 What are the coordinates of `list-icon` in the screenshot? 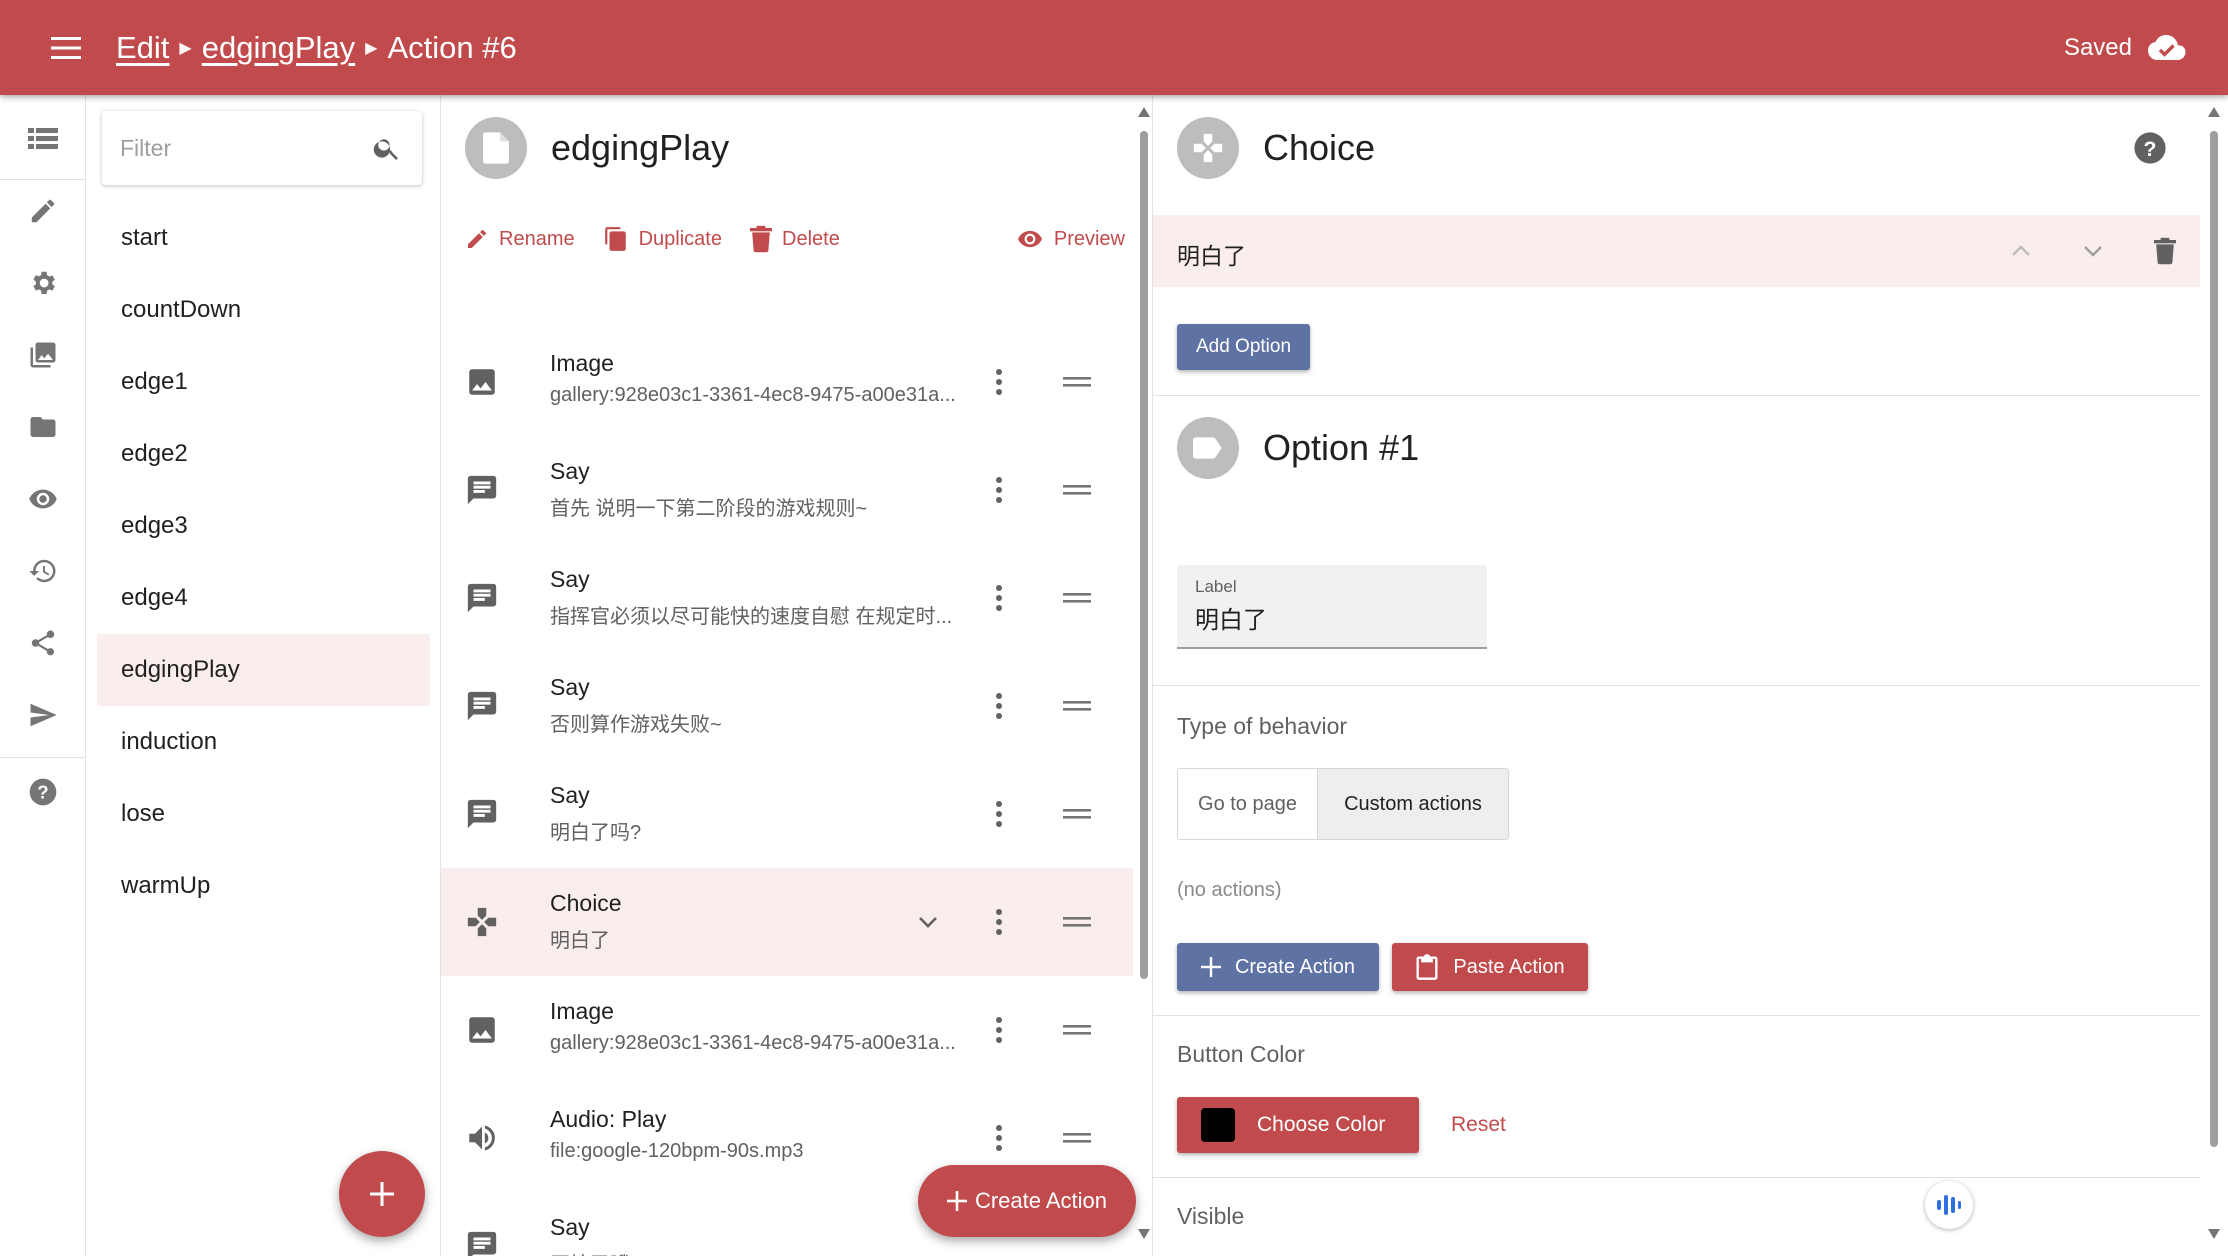 It's located at (43, 138).